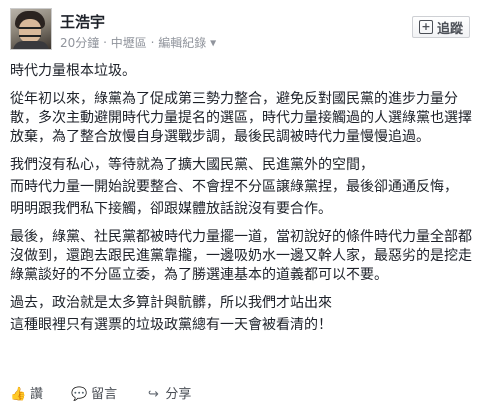  I want to click on like-button: 👍 讚, so click(28, 394).